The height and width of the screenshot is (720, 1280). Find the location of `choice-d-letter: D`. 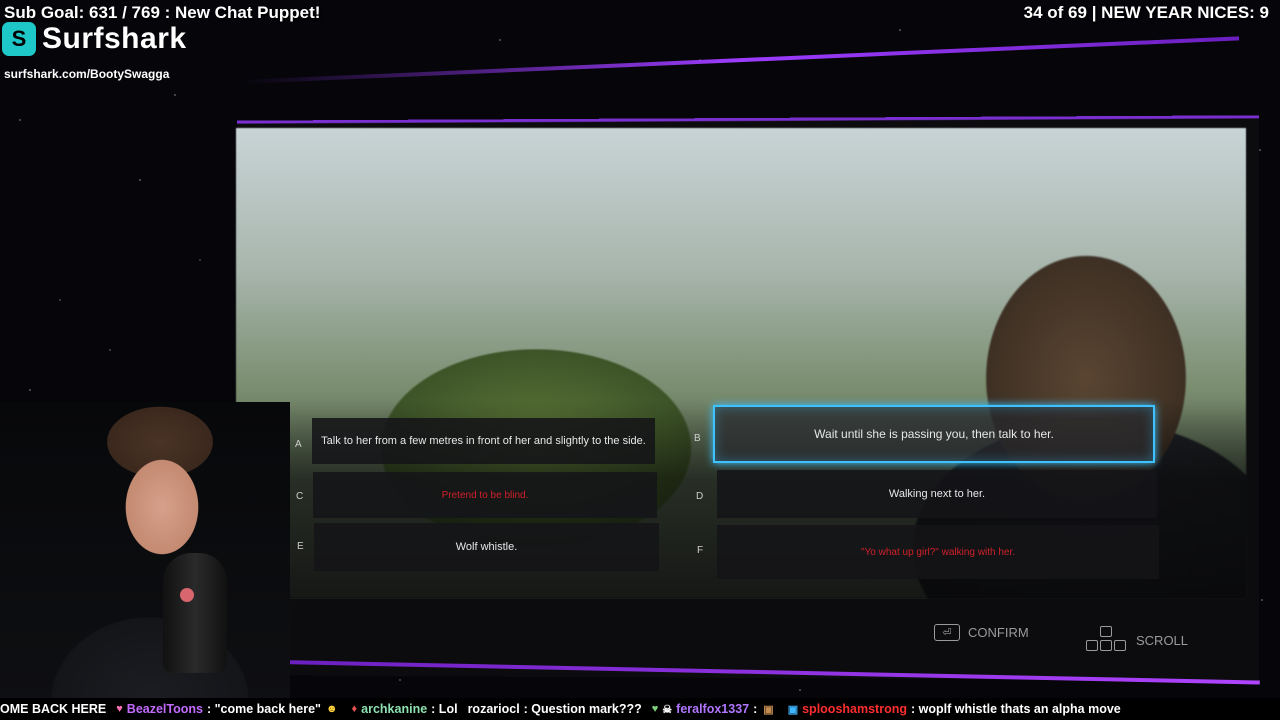

choice-d-letter: D is located at coordinates (700, 496).